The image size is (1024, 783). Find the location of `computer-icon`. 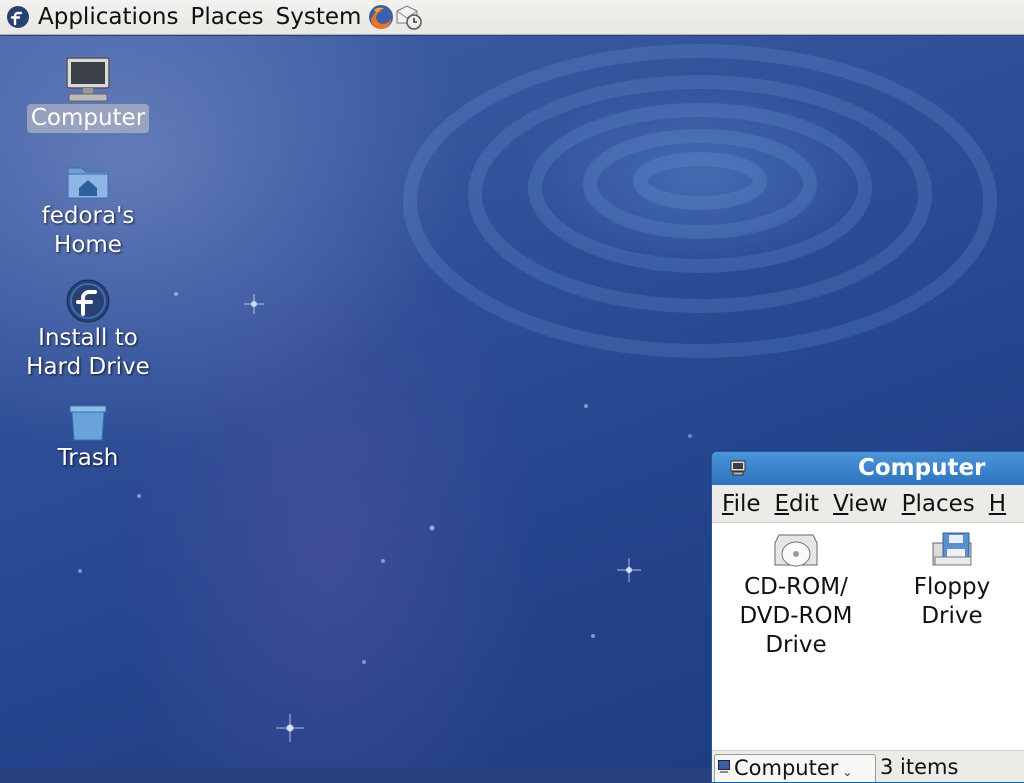

computer-icon is located at coordinates (88, 79).